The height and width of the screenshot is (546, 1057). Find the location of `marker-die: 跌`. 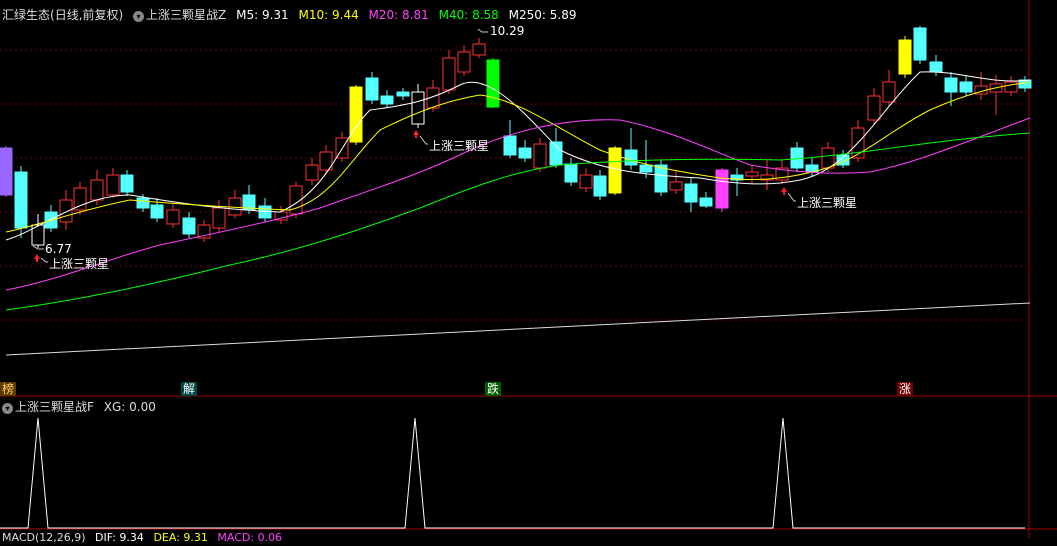

marker-die: 跌 is located at coordinates (493, 389).